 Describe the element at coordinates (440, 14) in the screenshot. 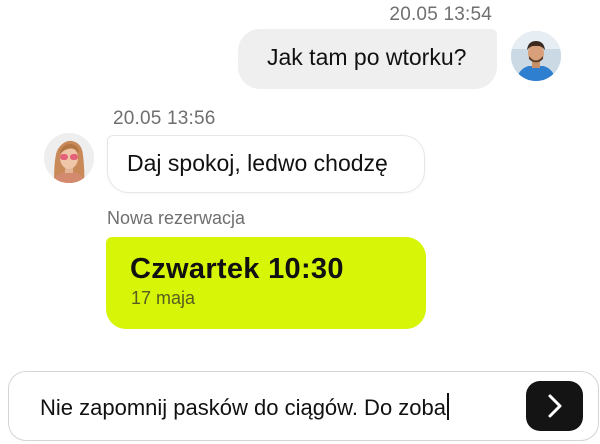

I see `message-timestamp: 20.05 13:54` at that location.